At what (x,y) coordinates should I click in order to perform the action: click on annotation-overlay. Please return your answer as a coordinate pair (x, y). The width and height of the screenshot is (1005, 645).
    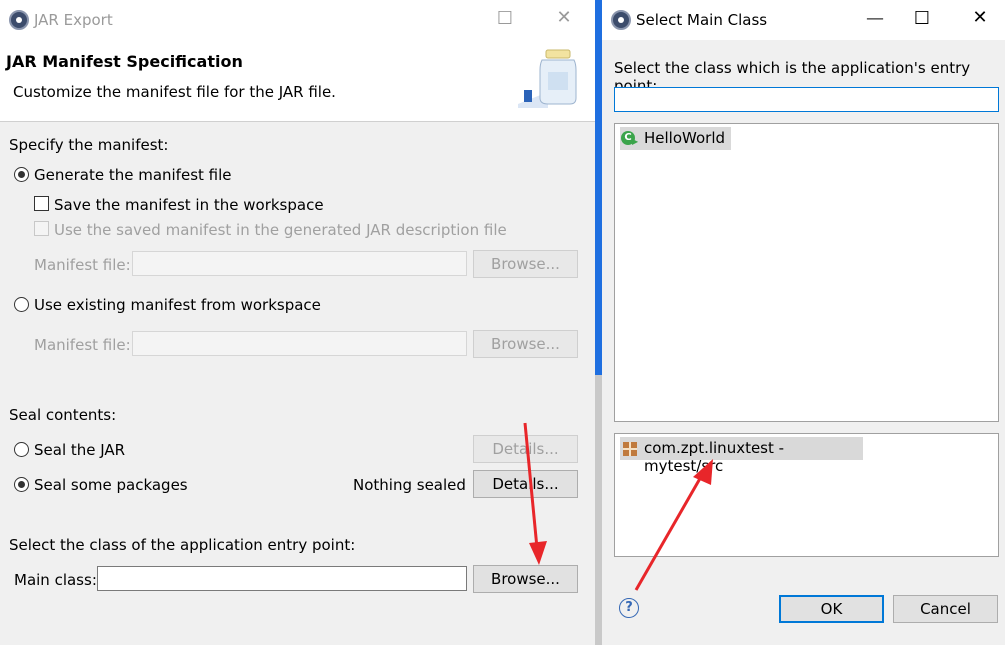
    Looking at the image, I should click on (618, 506).